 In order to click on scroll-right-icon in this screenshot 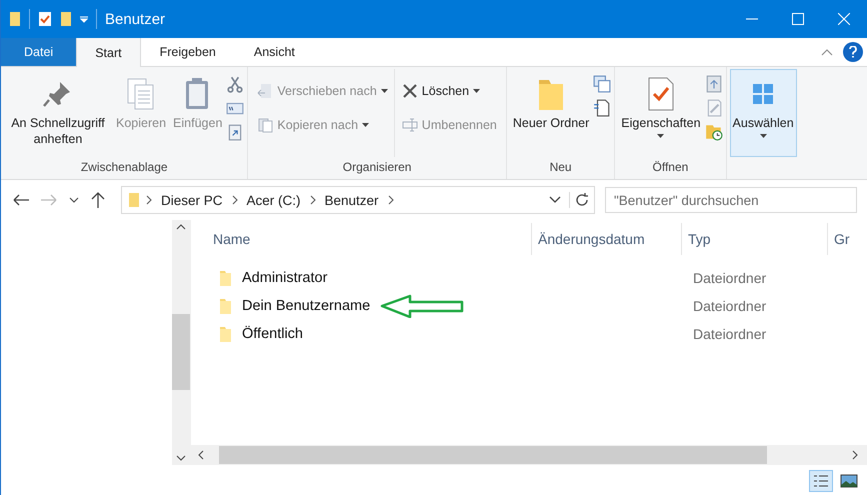, I will do `click(855, 455)`.